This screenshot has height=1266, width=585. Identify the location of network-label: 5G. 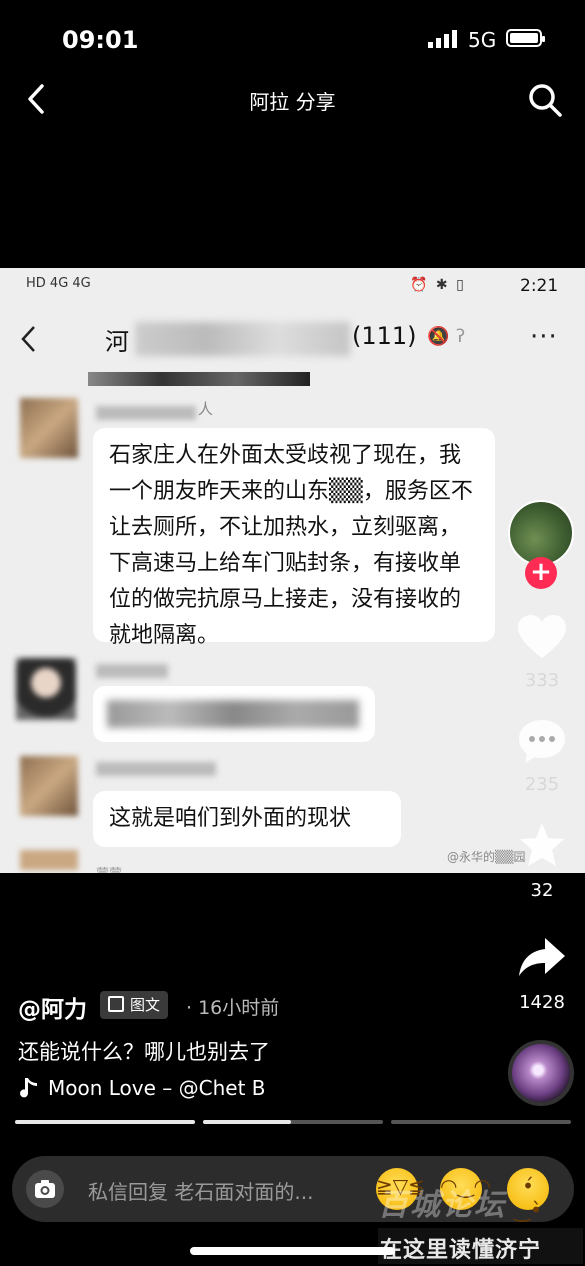
(482, 40).